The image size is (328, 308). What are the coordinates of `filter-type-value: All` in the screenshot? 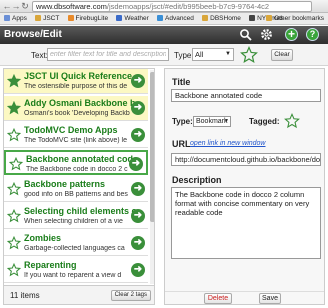 It's located at (199, 54).